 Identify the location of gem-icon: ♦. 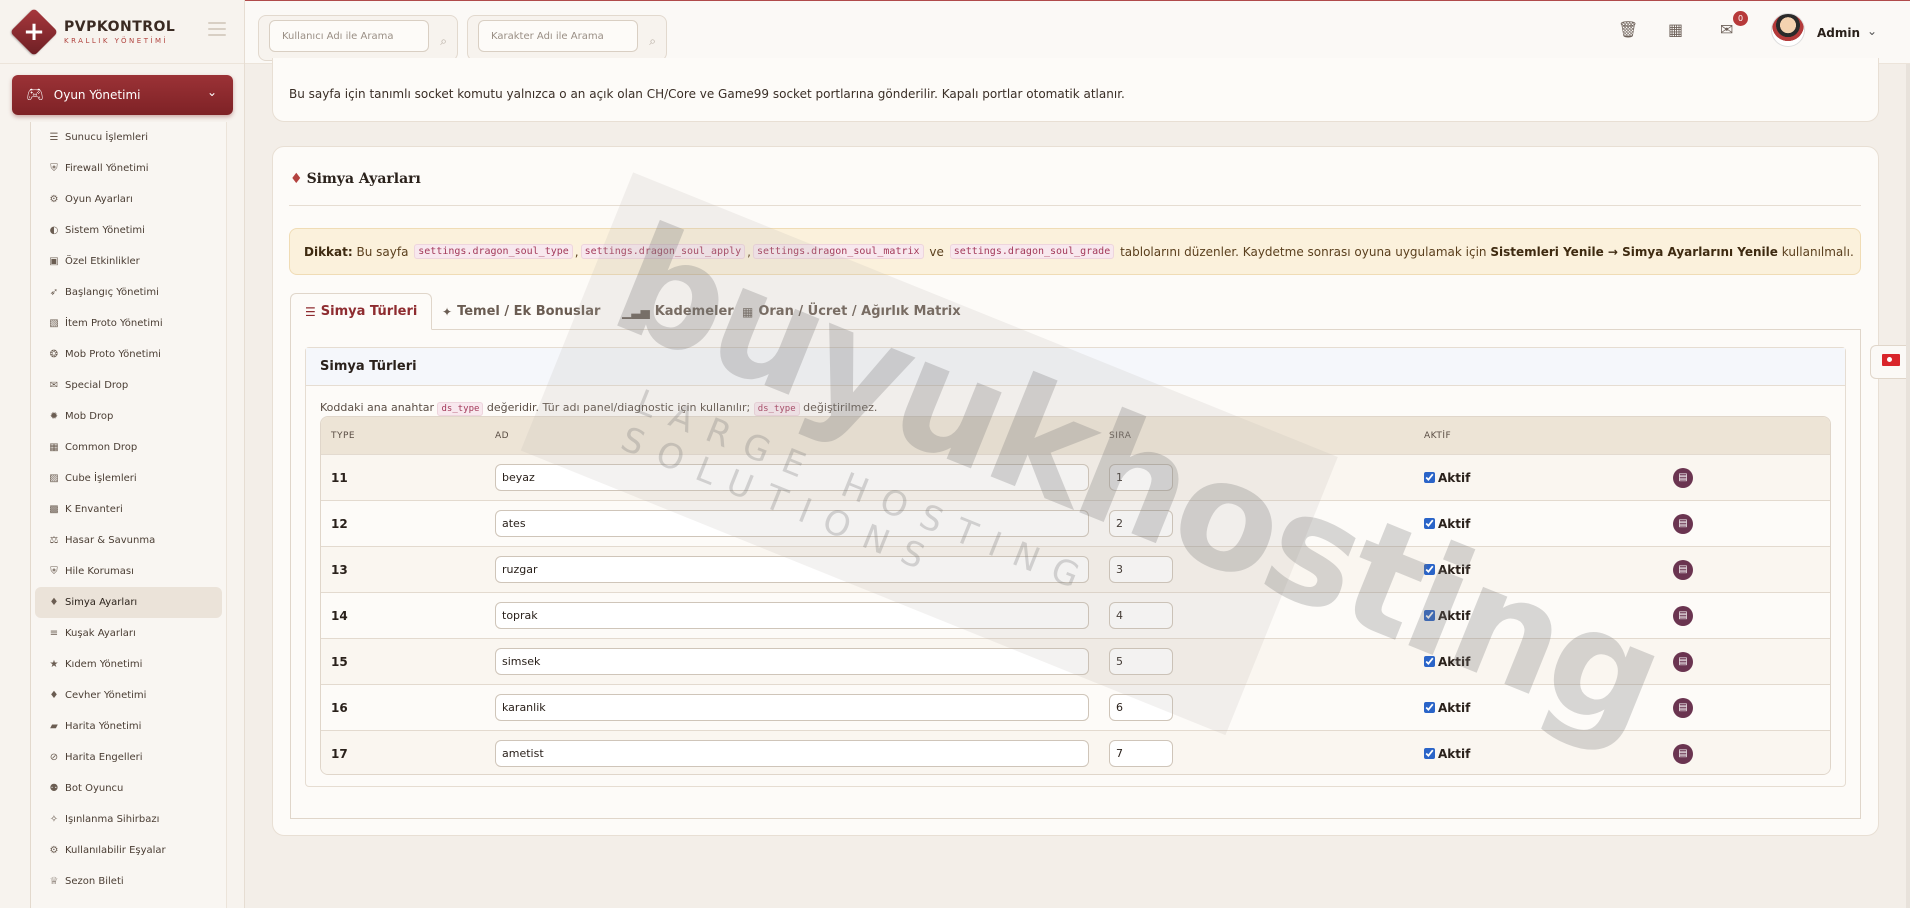
(54, 695).